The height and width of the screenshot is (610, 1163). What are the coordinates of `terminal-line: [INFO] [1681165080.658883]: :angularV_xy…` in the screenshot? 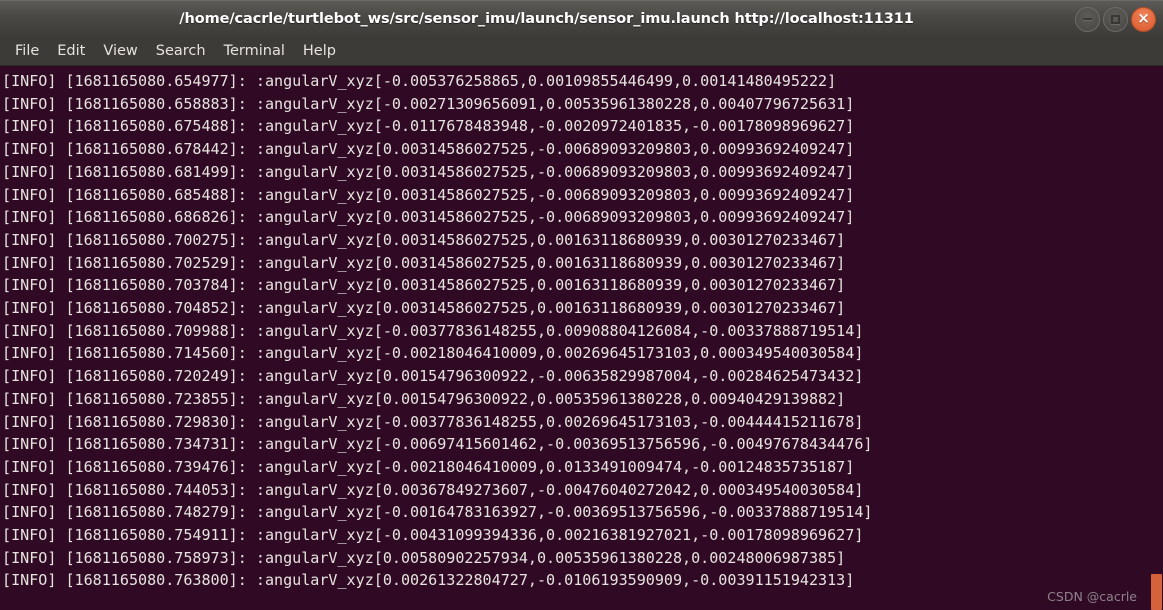 It's located at (428, 103).